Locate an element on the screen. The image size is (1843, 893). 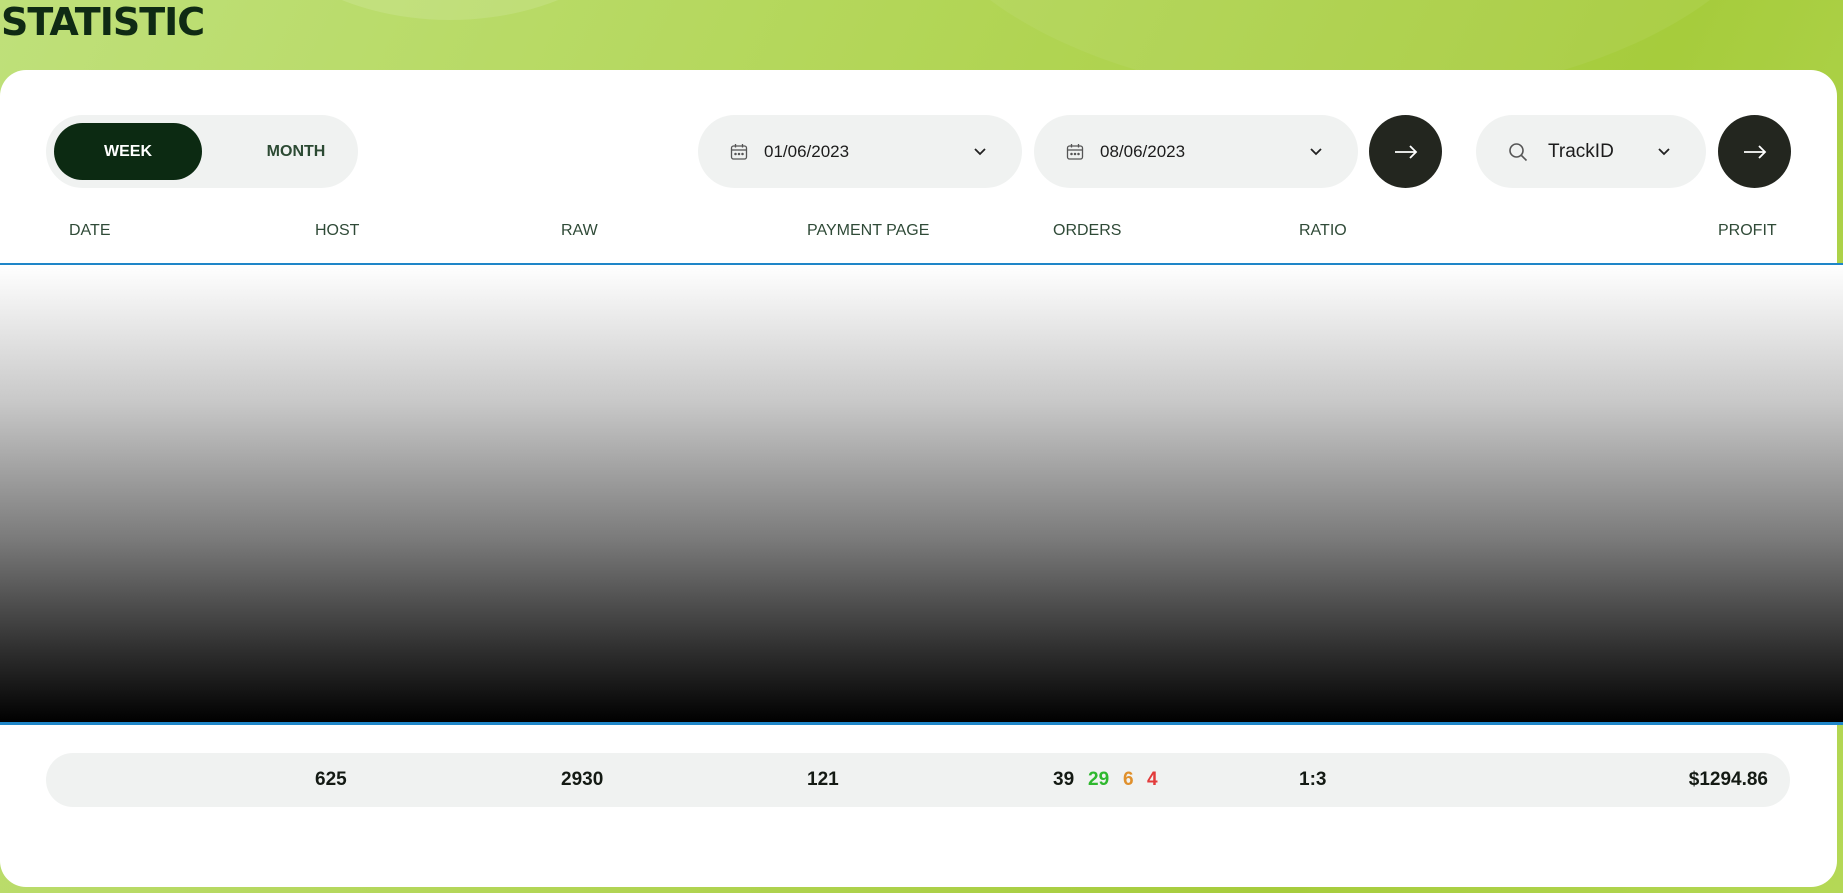
page-title: STATISTIC is located at coordinates (103, 22).